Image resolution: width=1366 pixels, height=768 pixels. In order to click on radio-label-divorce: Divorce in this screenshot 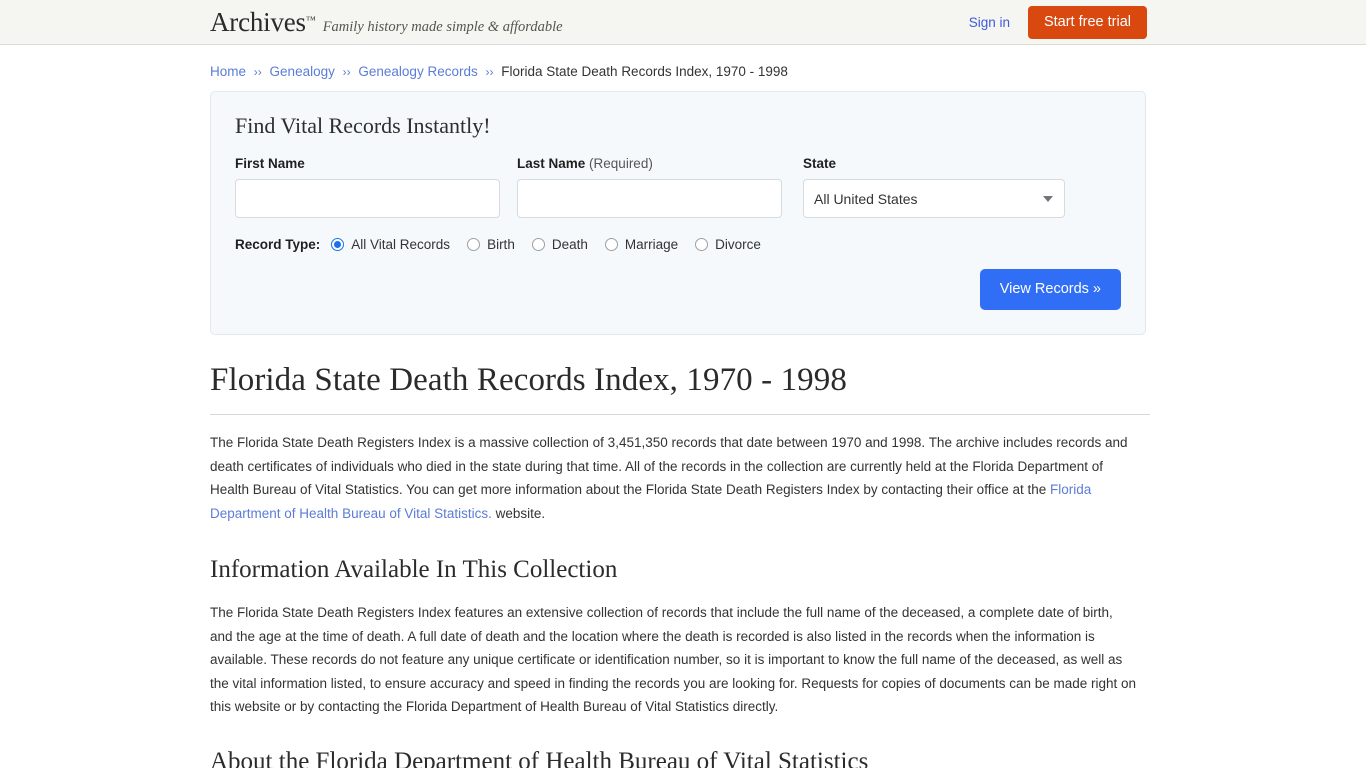, I will do `click(738, 245)`.